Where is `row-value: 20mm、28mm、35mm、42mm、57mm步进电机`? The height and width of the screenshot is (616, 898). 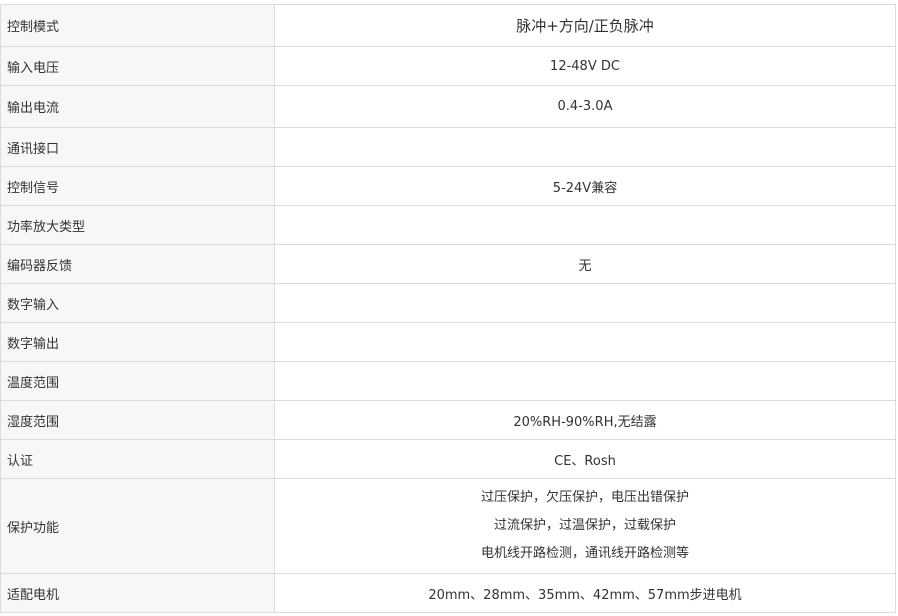 row-value: 20mm、28mm、35mm、42mm、57mm步进电机 is located at coordinates (585, 593).